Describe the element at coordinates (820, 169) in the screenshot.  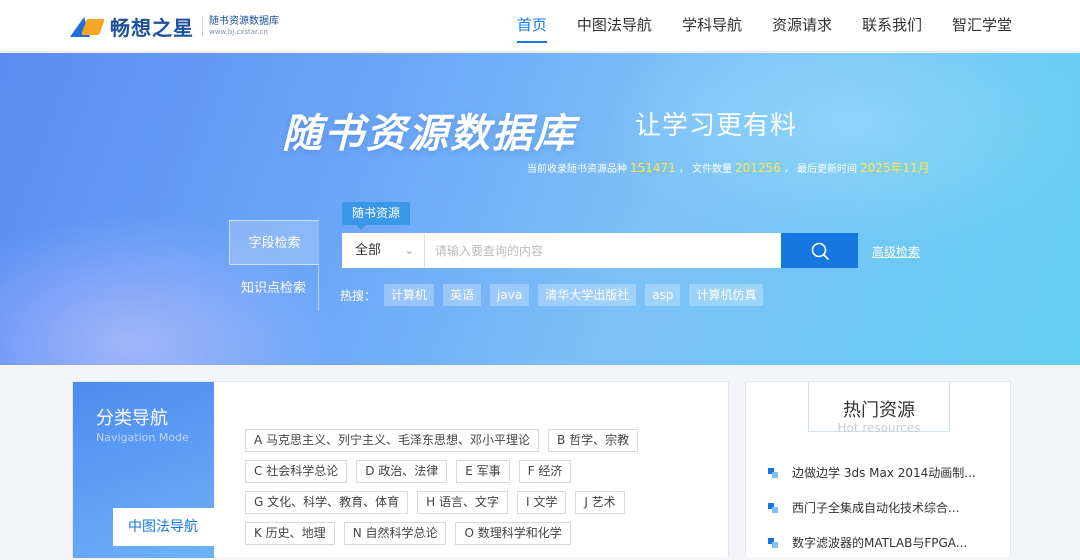
I see `stats-suffix: ， 最后更新时间` at that location.